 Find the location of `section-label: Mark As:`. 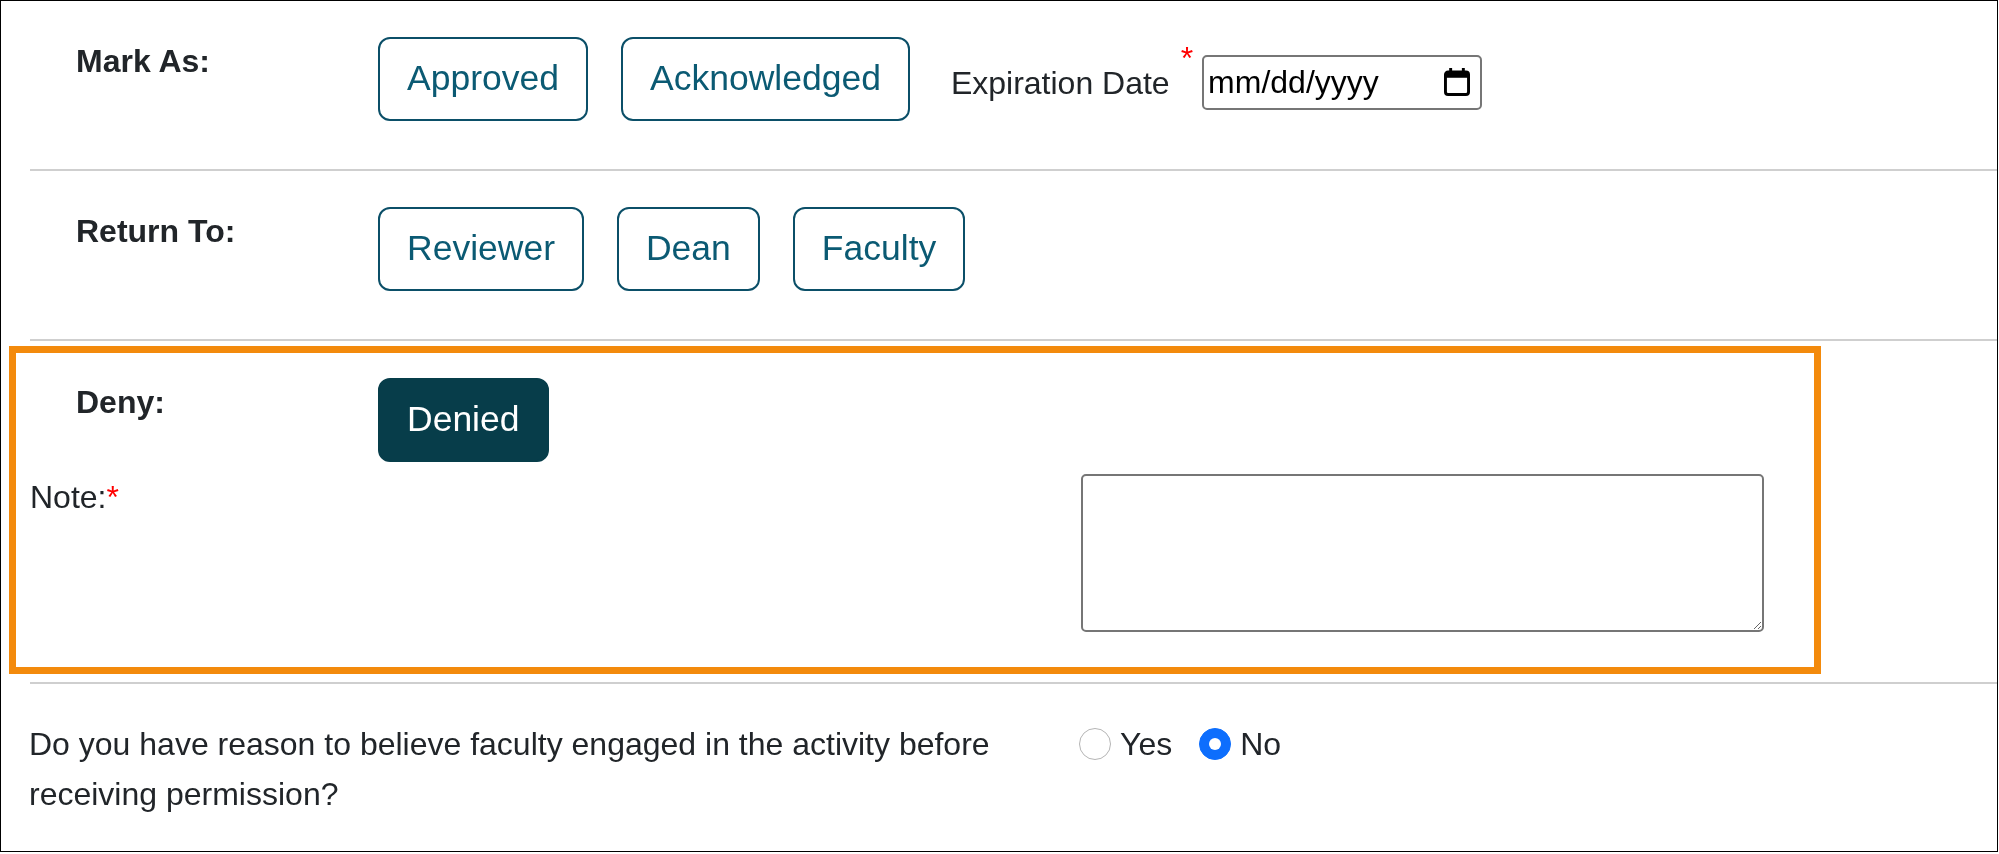

section-label: Mark As: is located at coordinates (143, 61).